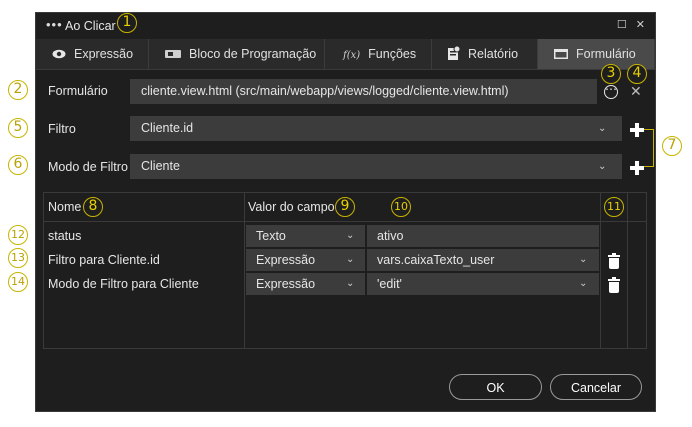 This screenshot has width=692, height=427. I want to click on callout-14: 14, so click(18, 282).